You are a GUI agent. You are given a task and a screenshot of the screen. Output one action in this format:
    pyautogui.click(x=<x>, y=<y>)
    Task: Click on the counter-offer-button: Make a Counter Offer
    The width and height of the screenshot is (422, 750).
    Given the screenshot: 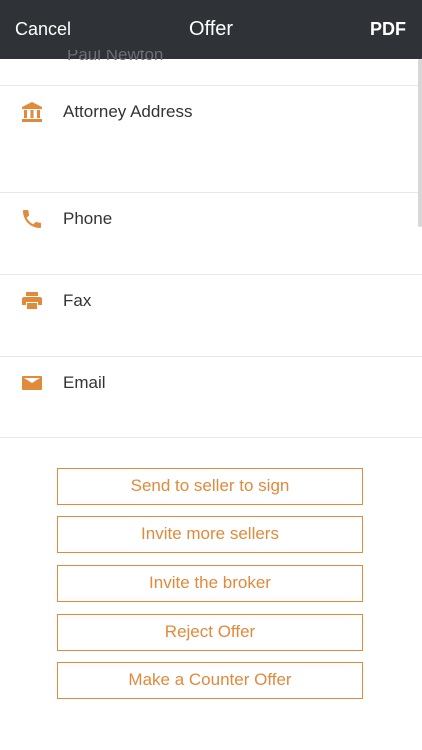 What is the action you would take?
    pyautogui.click(x=210, y=680)
    